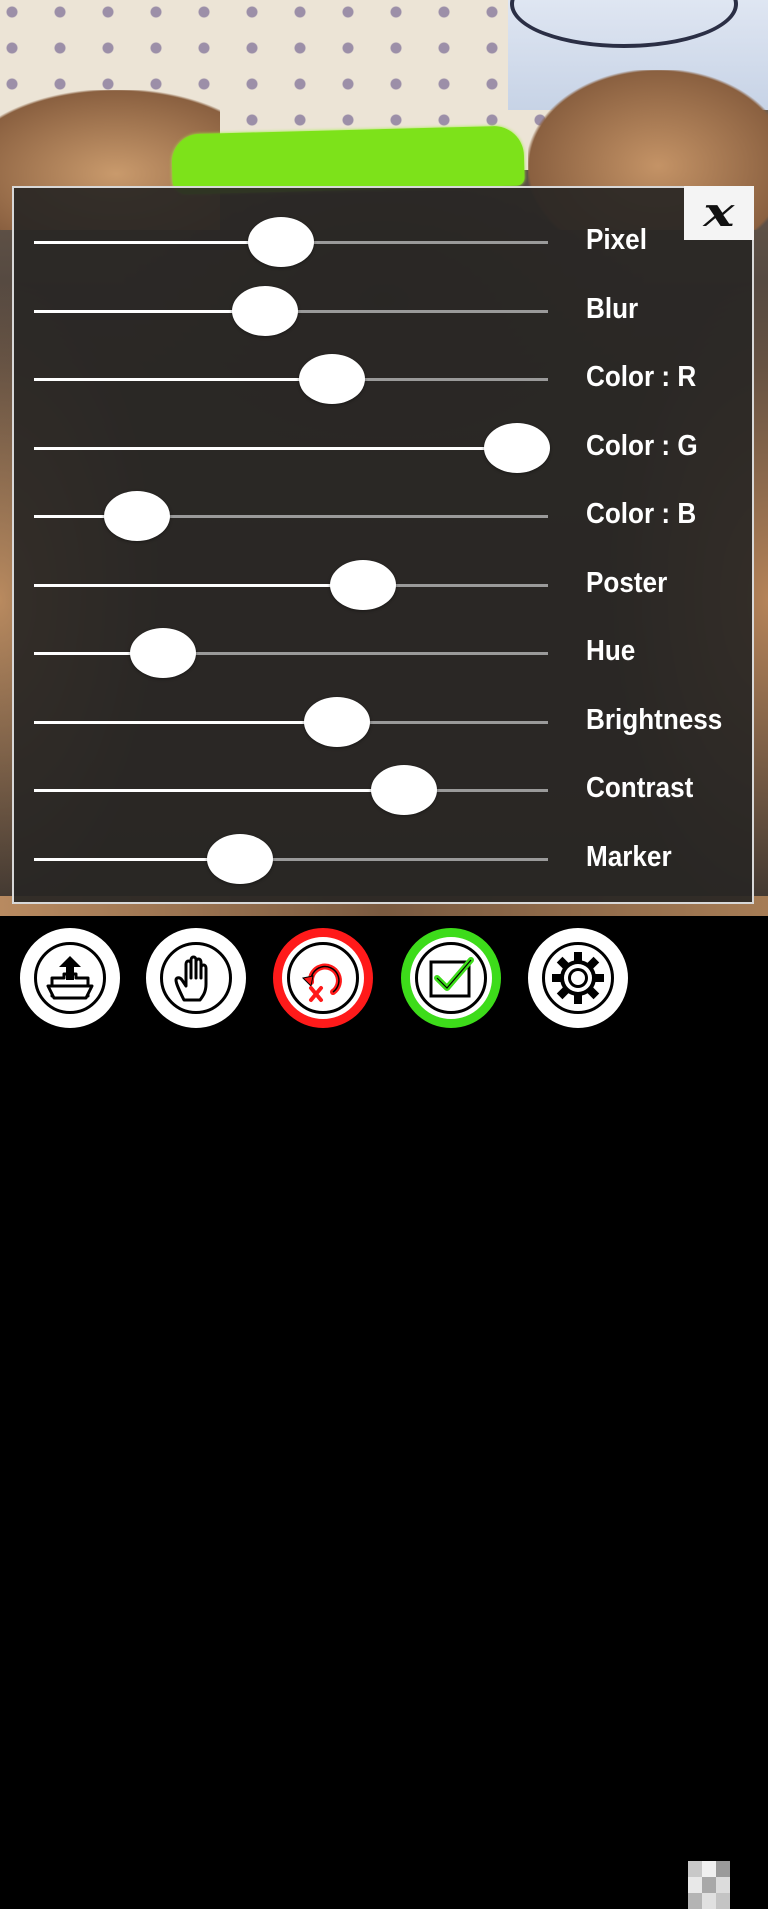  I want to click on gear-icon, so click(578, 978).